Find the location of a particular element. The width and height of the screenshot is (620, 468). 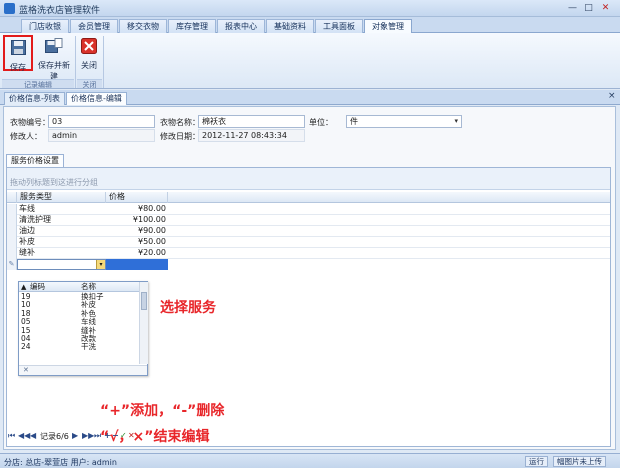

prev-page-icon: ◀◀ is located at coordinates (24, 435).